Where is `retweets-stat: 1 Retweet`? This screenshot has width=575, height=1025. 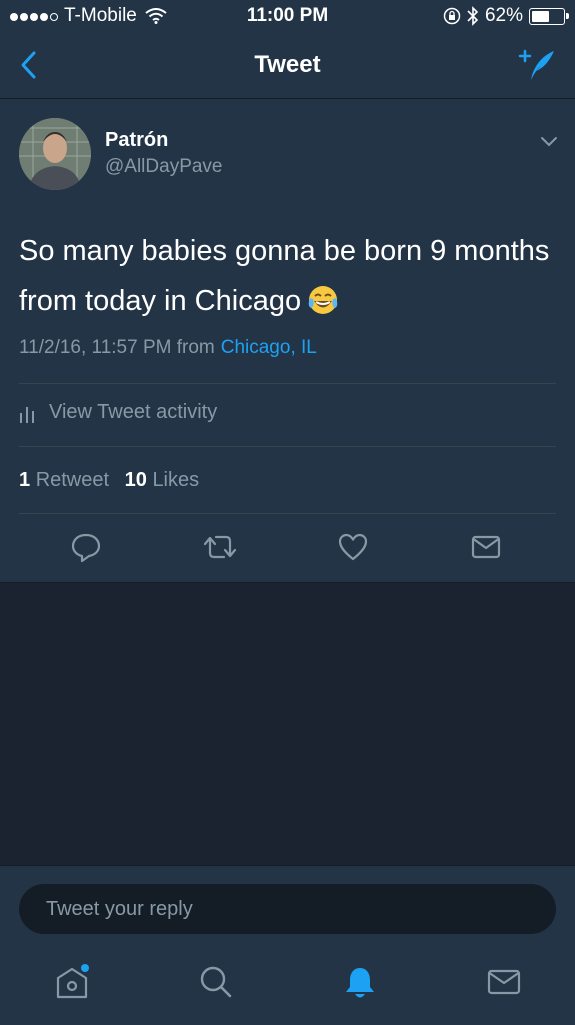 retweets-stat: 1 Retweet is located at coordinates (64, 480).